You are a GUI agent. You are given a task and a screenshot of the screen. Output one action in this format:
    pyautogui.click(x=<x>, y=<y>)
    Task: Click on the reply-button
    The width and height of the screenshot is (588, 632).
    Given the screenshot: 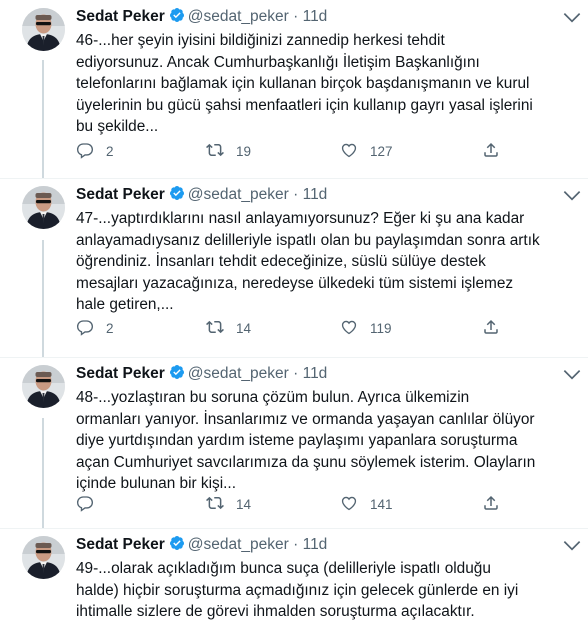 What is the action you would take?
    pyautogui.click(x=91, y=504)
    